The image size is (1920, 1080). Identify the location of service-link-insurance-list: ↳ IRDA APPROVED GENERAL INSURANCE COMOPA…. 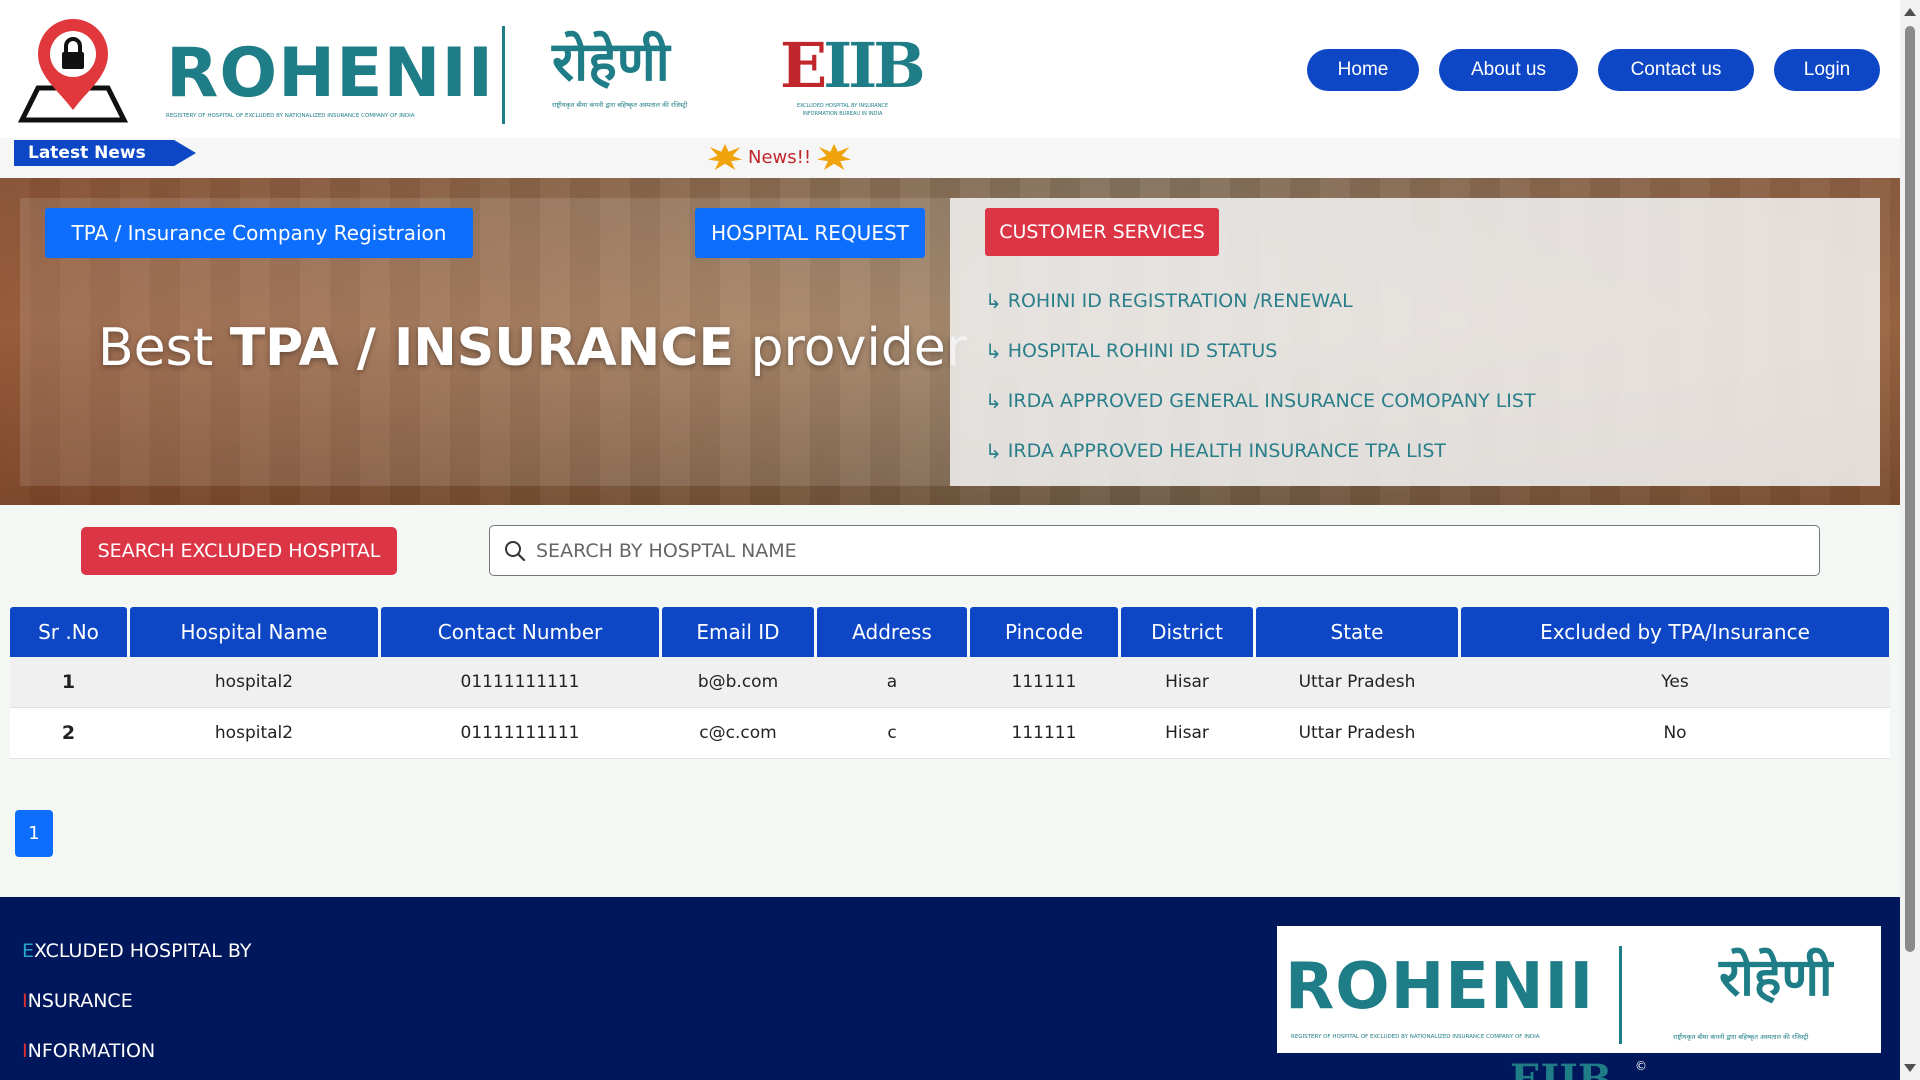
(1260, 401).